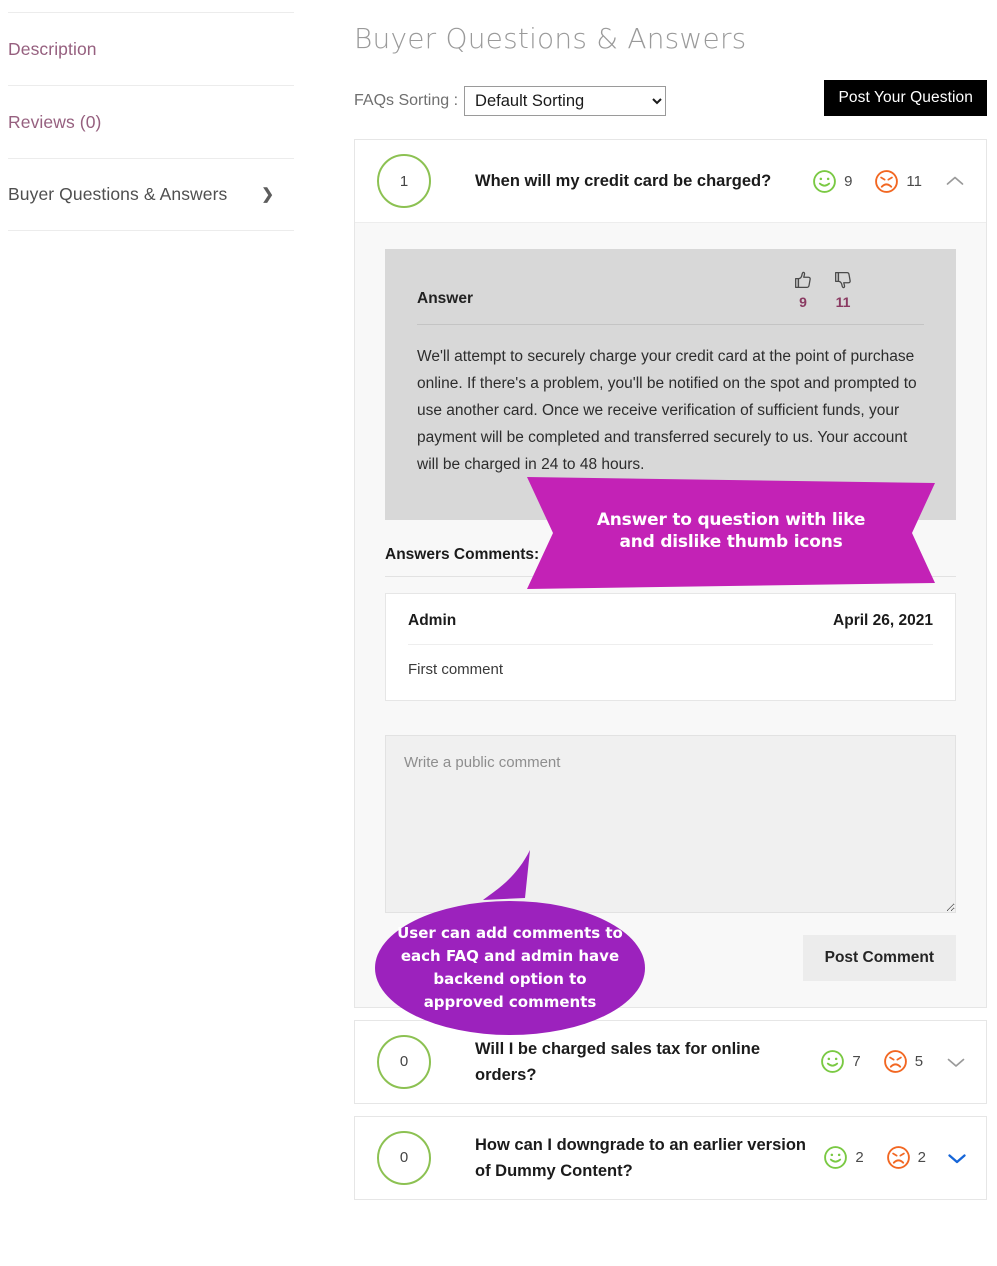 Image resolution: width=997 pixels, height=1266 pixels. What do you see at coordinates (921, 1157) in the screenshot?
I see `faq-dislike-count: 2` at bounding box center [921, 1157].